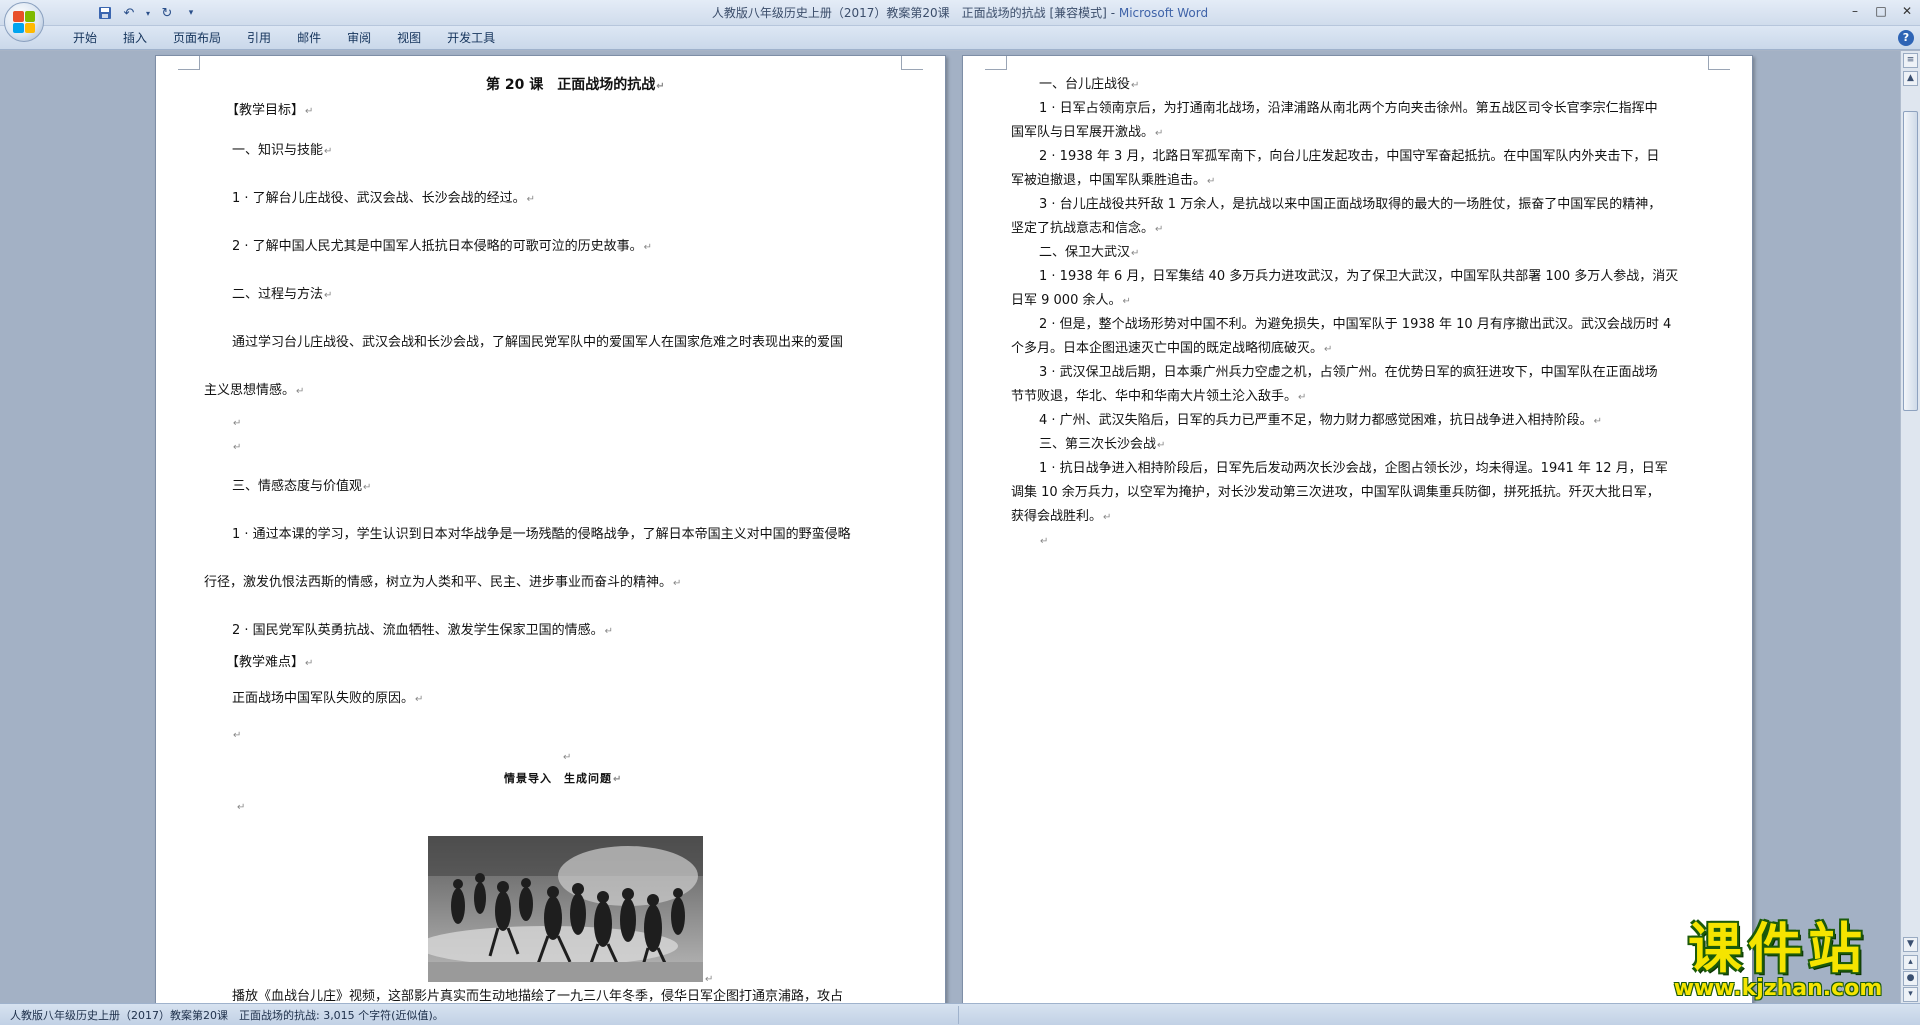 Image resolution: width=1920 pixels, height=1025 pixels. I want to click on right-paragraph: 坚定了抗战意志和信念。↵, so click(1087, 228).